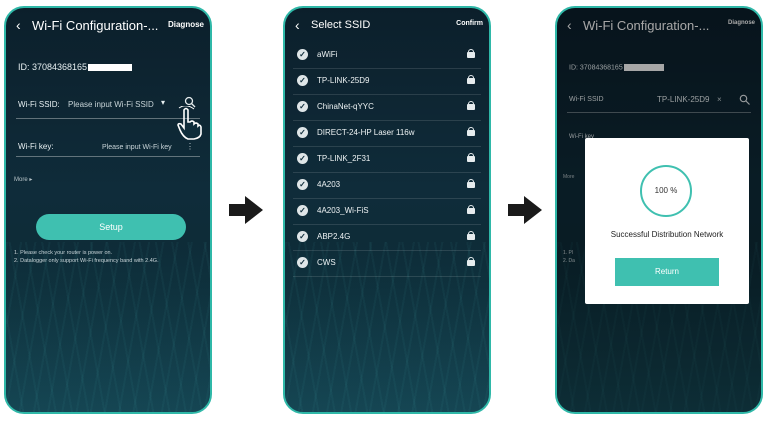 This screenshot has width=764, height=422. What do you see at coordinates (387, 159) in the screenshot?
I see `ssid-row: ✓ TP-LINK_2F31` at bounding box center [387, 159].